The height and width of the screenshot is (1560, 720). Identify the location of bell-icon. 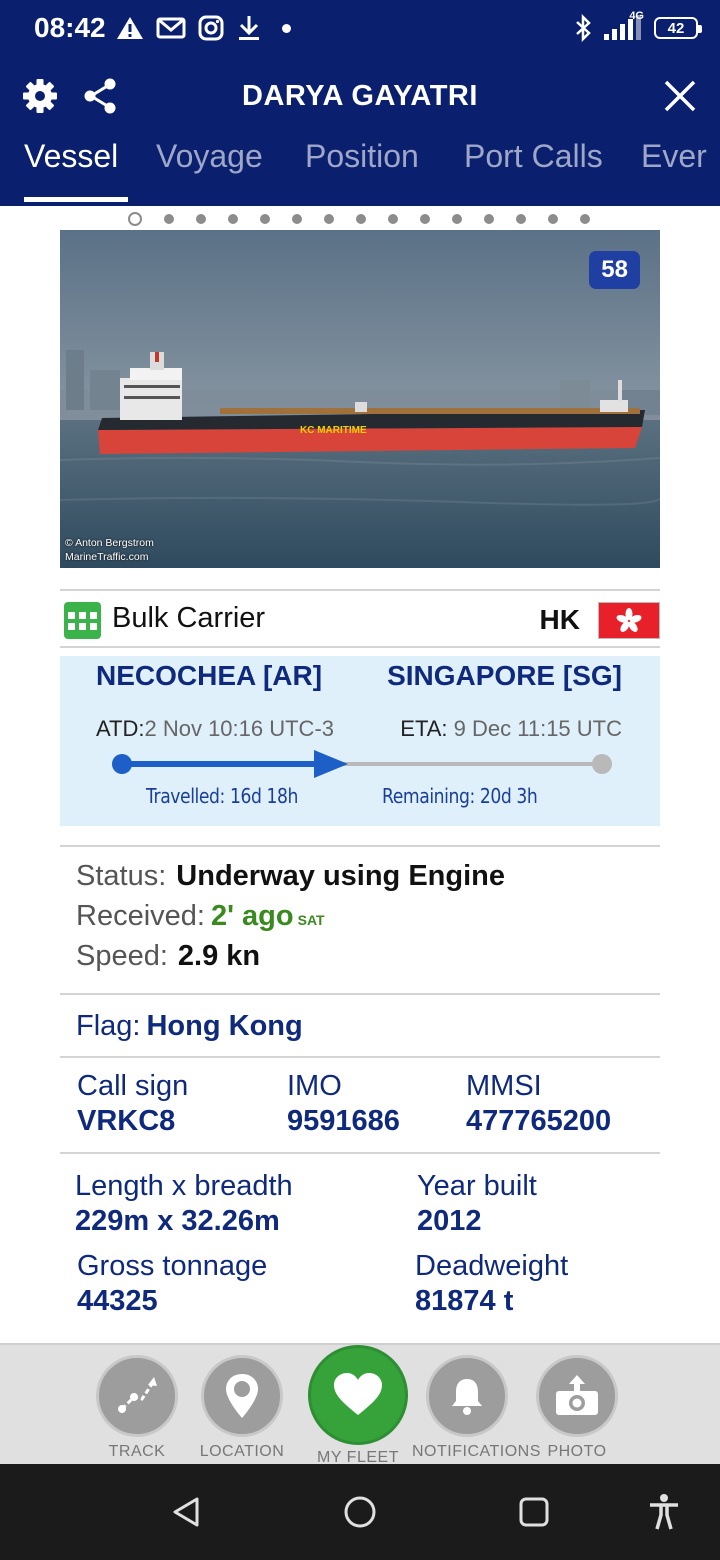
(467, 1396).